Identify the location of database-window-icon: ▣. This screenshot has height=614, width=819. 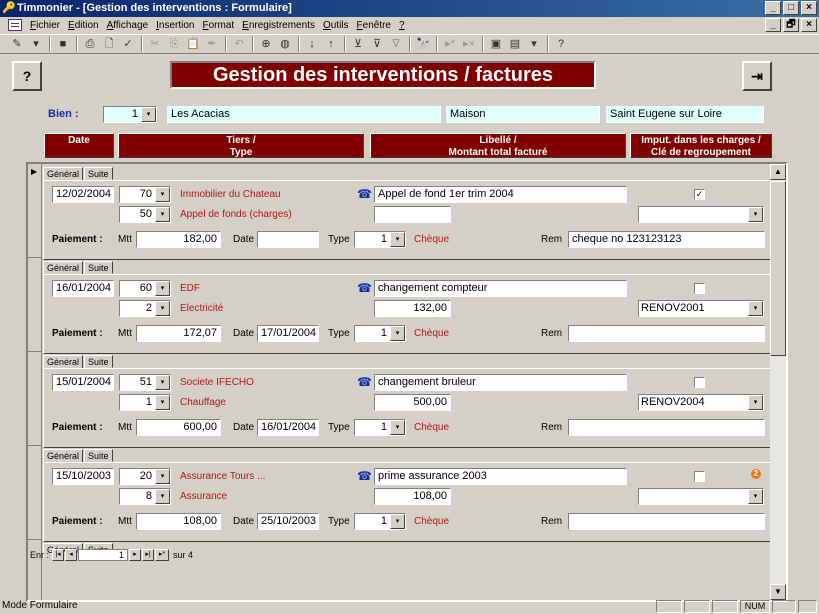
(496, 44).